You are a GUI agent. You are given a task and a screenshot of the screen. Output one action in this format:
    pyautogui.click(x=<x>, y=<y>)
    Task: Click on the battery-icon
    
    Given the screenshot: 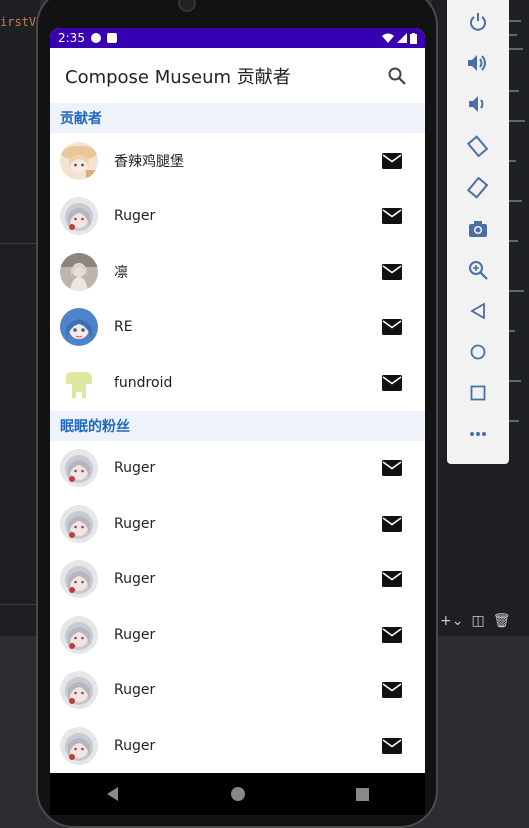 What is the action you would take?
    pyautogui.click(x=413, y=38)
    